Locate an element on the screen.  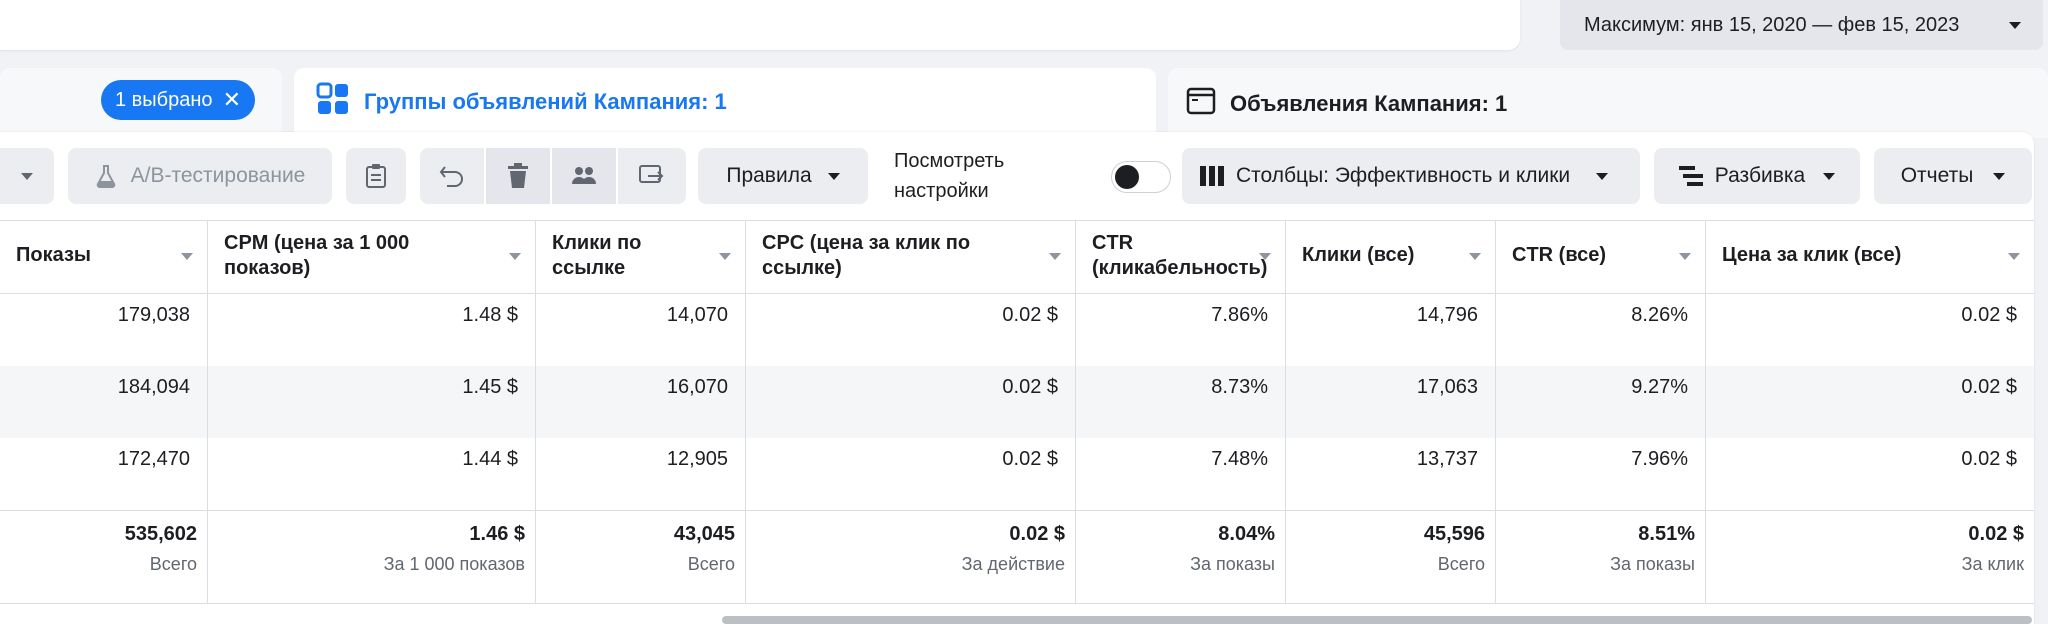
table-cell: 8.73% is located at coordinates (1181, 402).